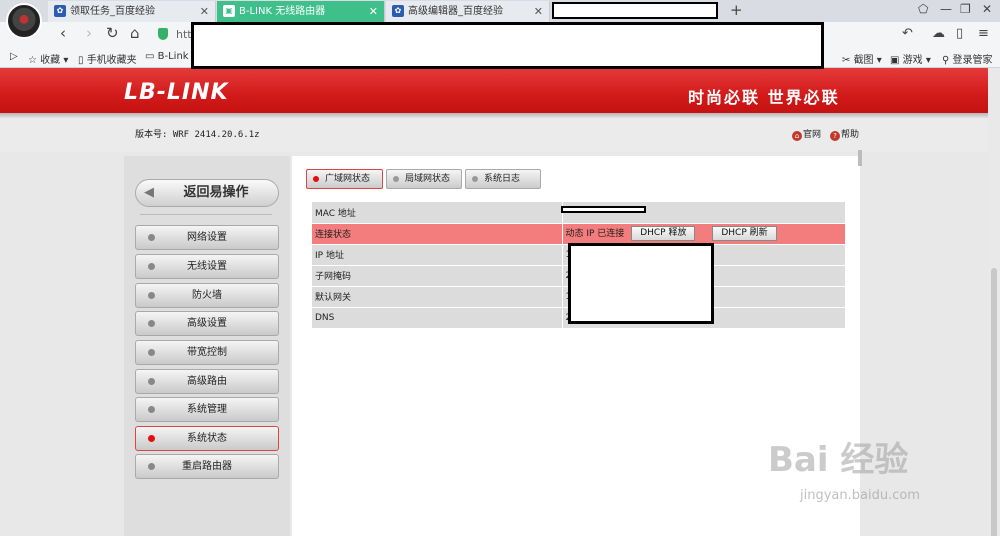 This screenshot has width=1000, height=536. I want to click on sidebar-item-firewall: 防火墙, so click(207, 295).